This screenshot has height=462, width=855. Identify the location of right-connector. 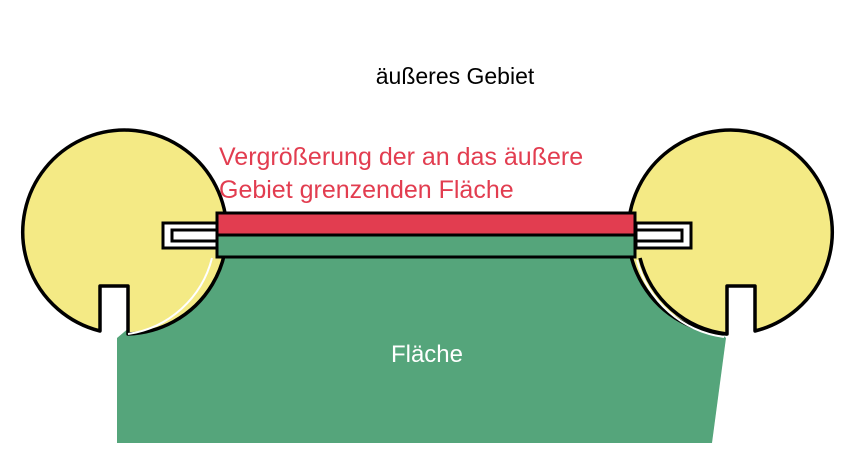
(663, 235).